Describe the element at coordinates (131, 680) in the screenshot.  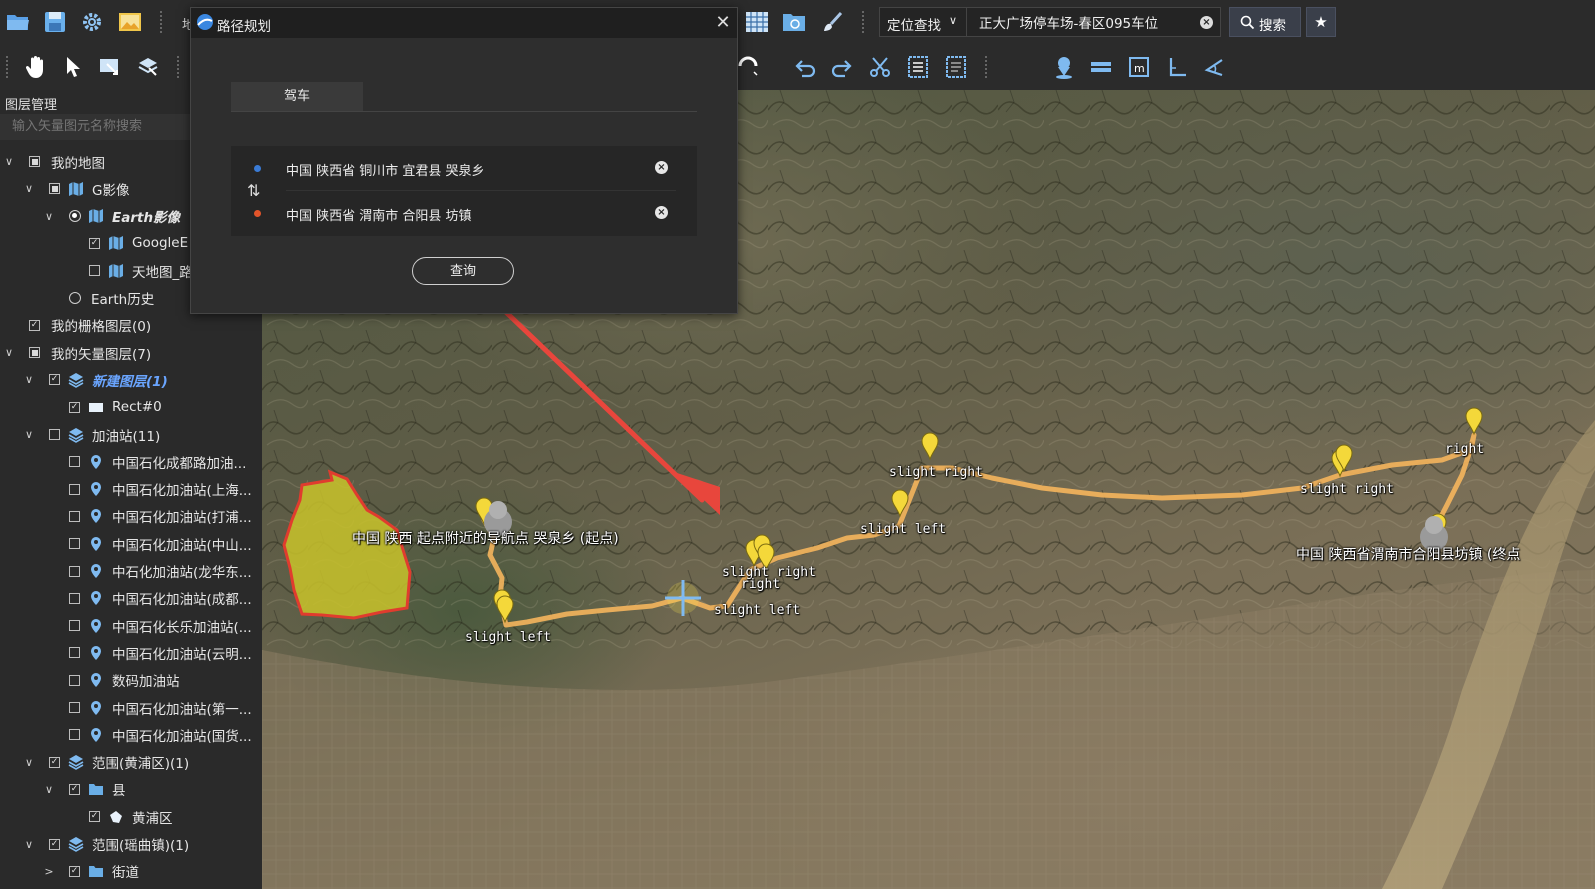
I see `layer-tree-row: 数码加油站` at that location.